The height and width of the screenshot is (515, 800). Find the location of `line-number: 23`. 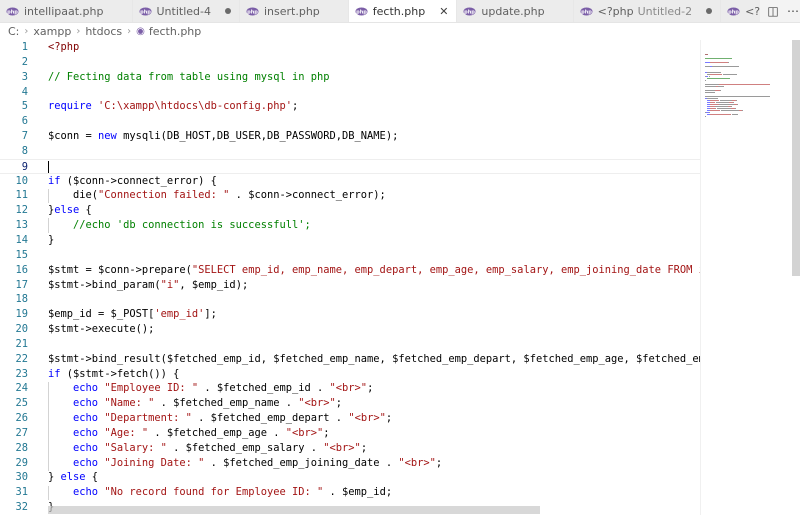

line-number: 23 is located at coordinates (21, 373).